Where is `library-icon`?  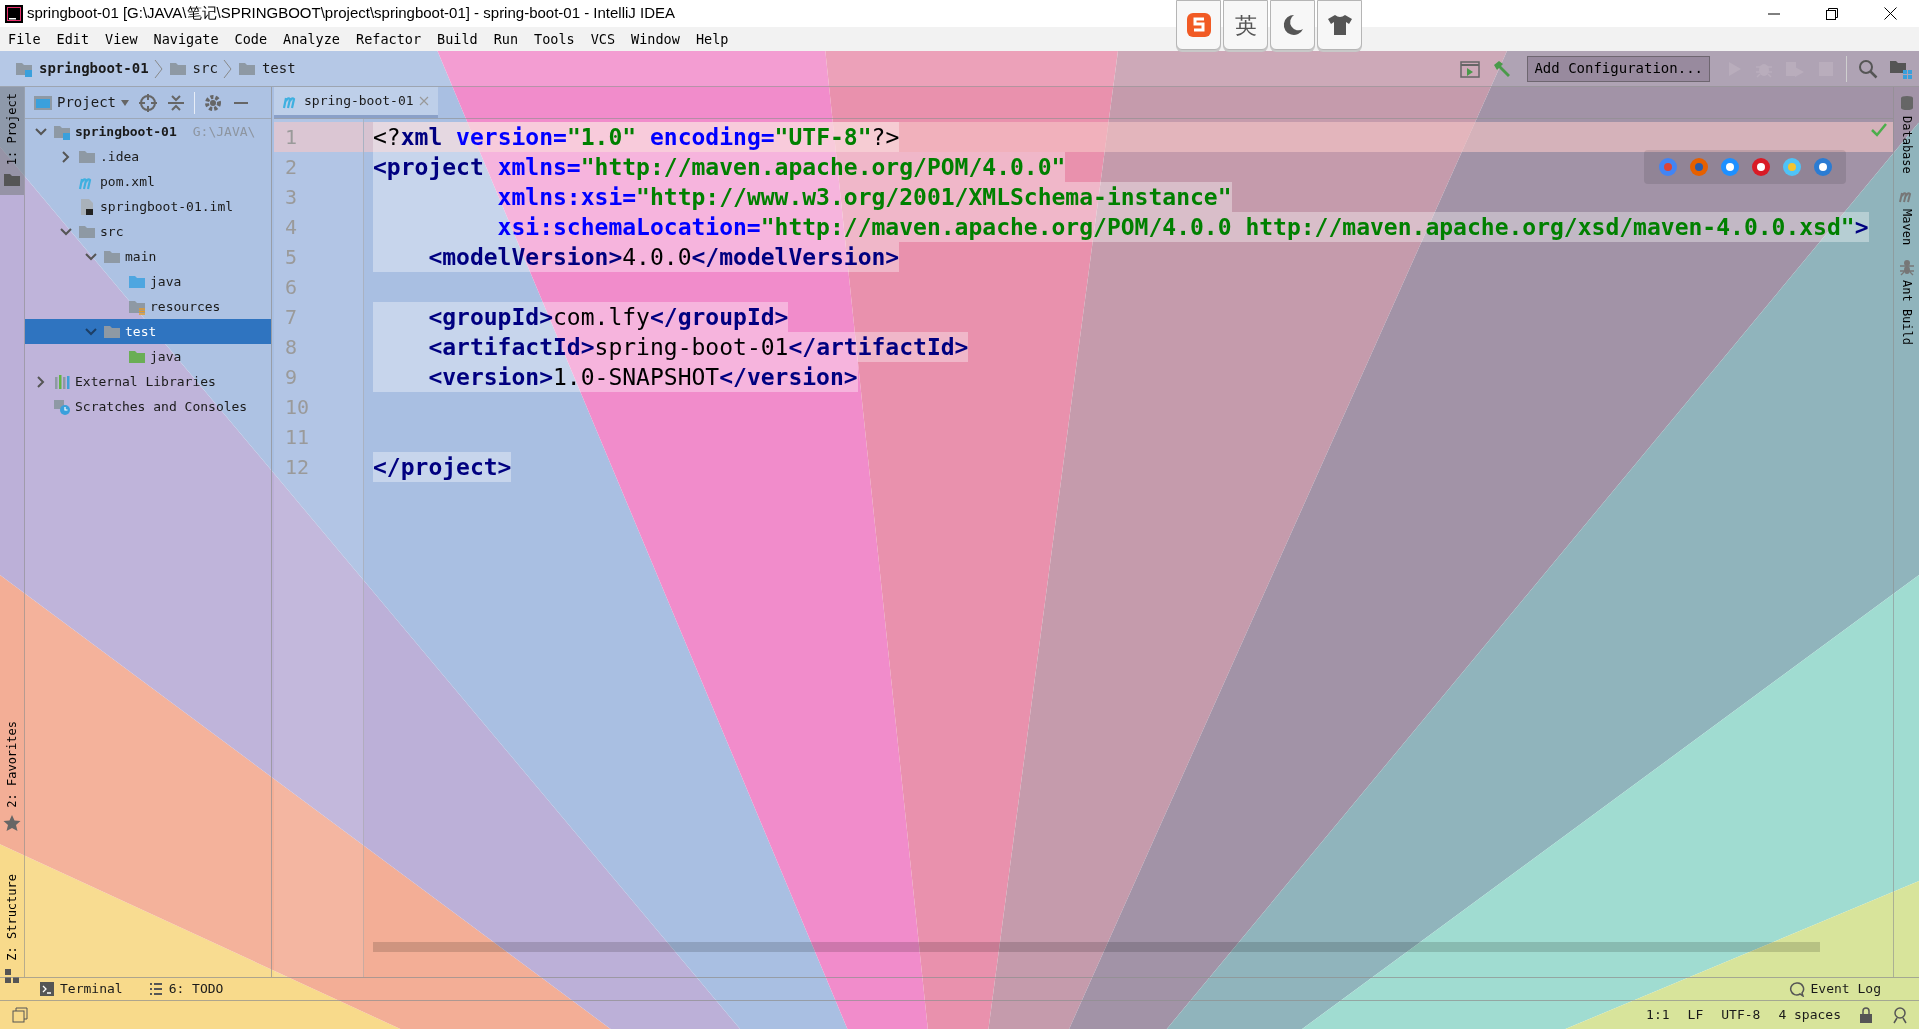 library-icon is located at coordinates (62, 381).